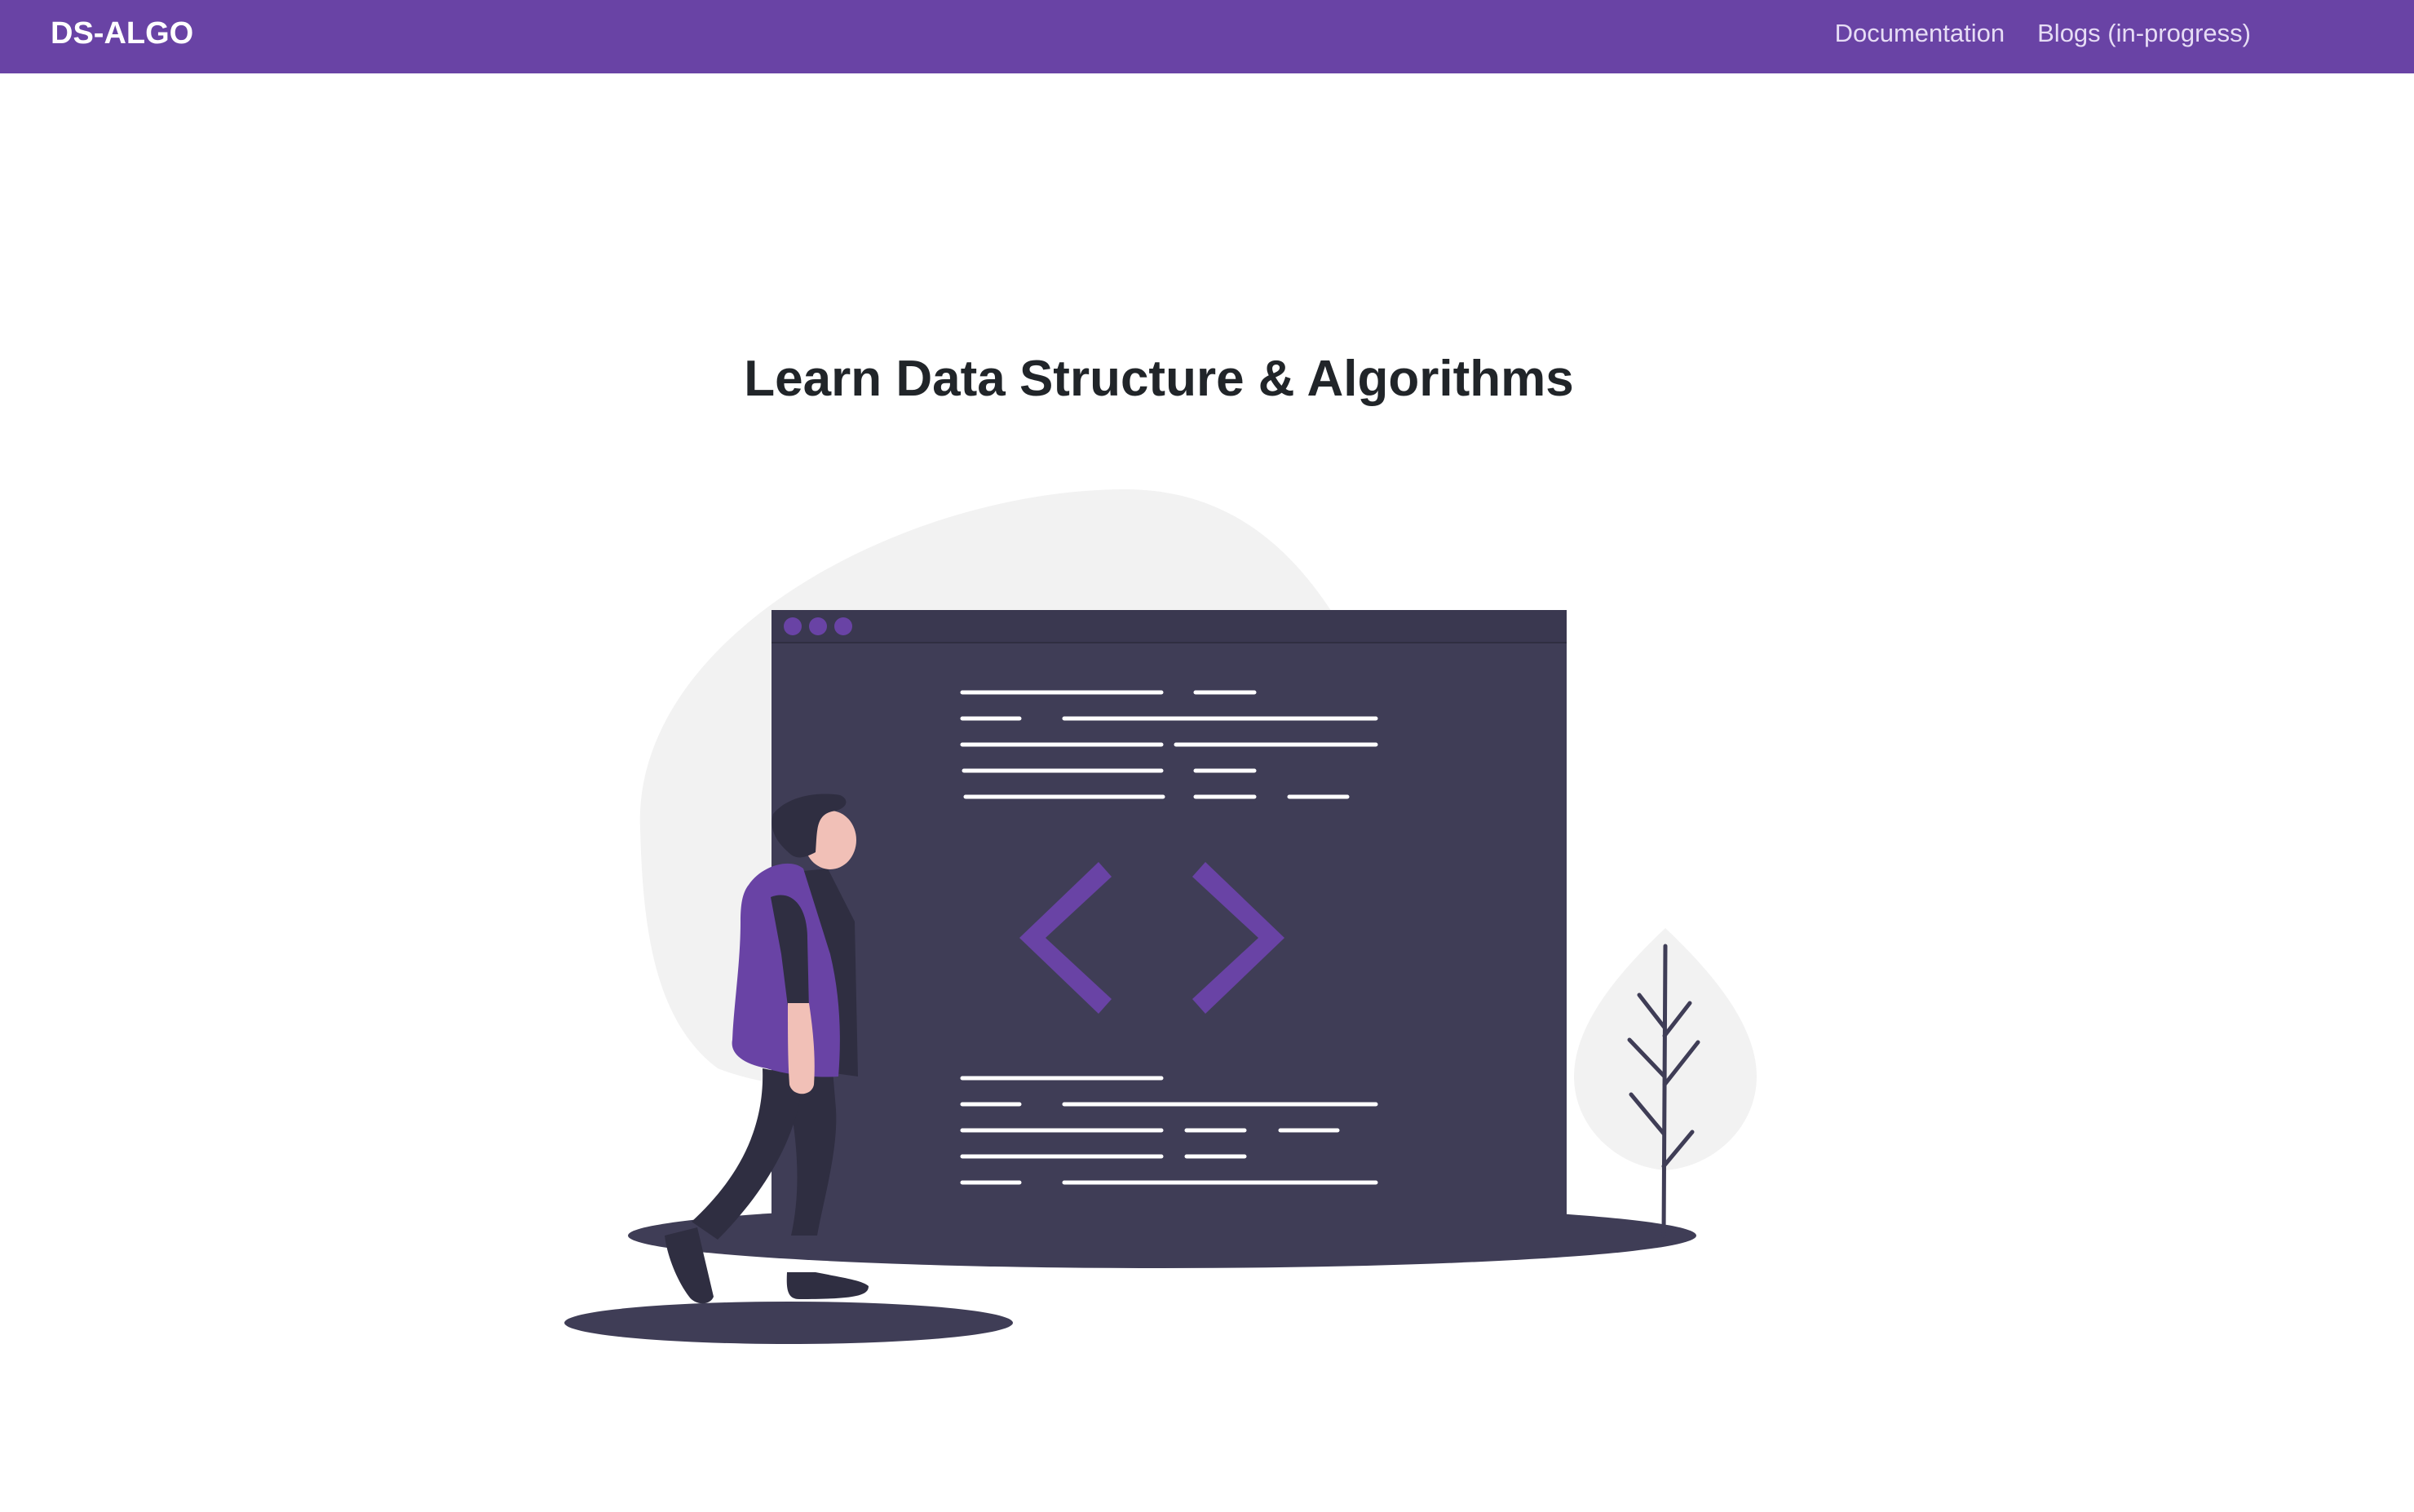 The height and width of the screenshot is (1512, 2414). I want to click on hero-title: Learn Data Structure & Algorithms, so click(1159, 379).